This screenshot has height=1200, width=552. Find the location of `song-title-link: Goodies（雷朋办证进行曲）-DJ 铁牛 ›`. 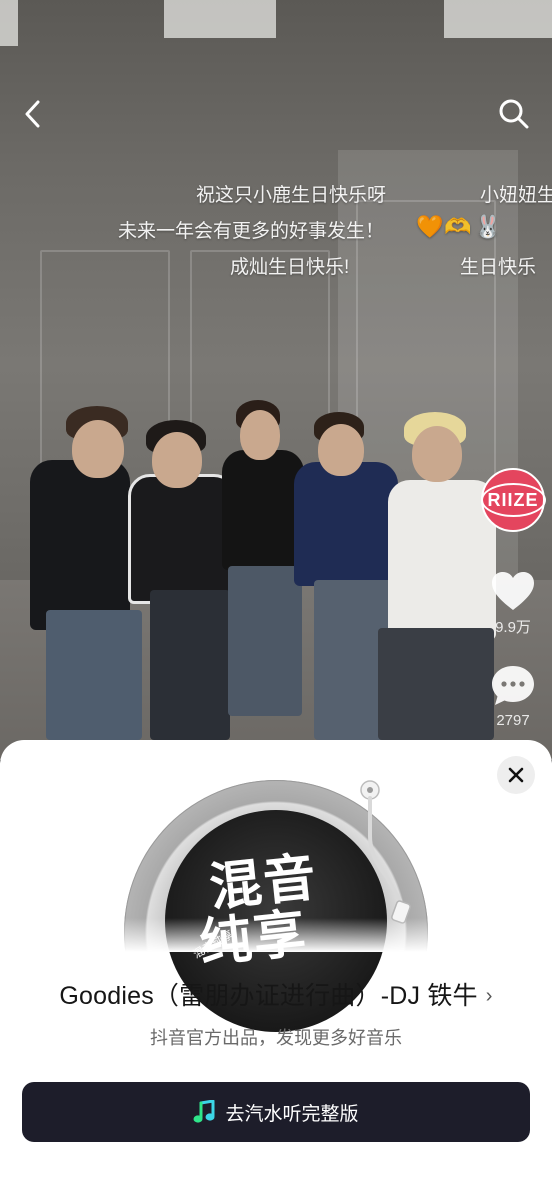

song-title-link: Goodies（雷朋办证进行曲）-DJ 铁牛 › is located at coordinates (276, 994).